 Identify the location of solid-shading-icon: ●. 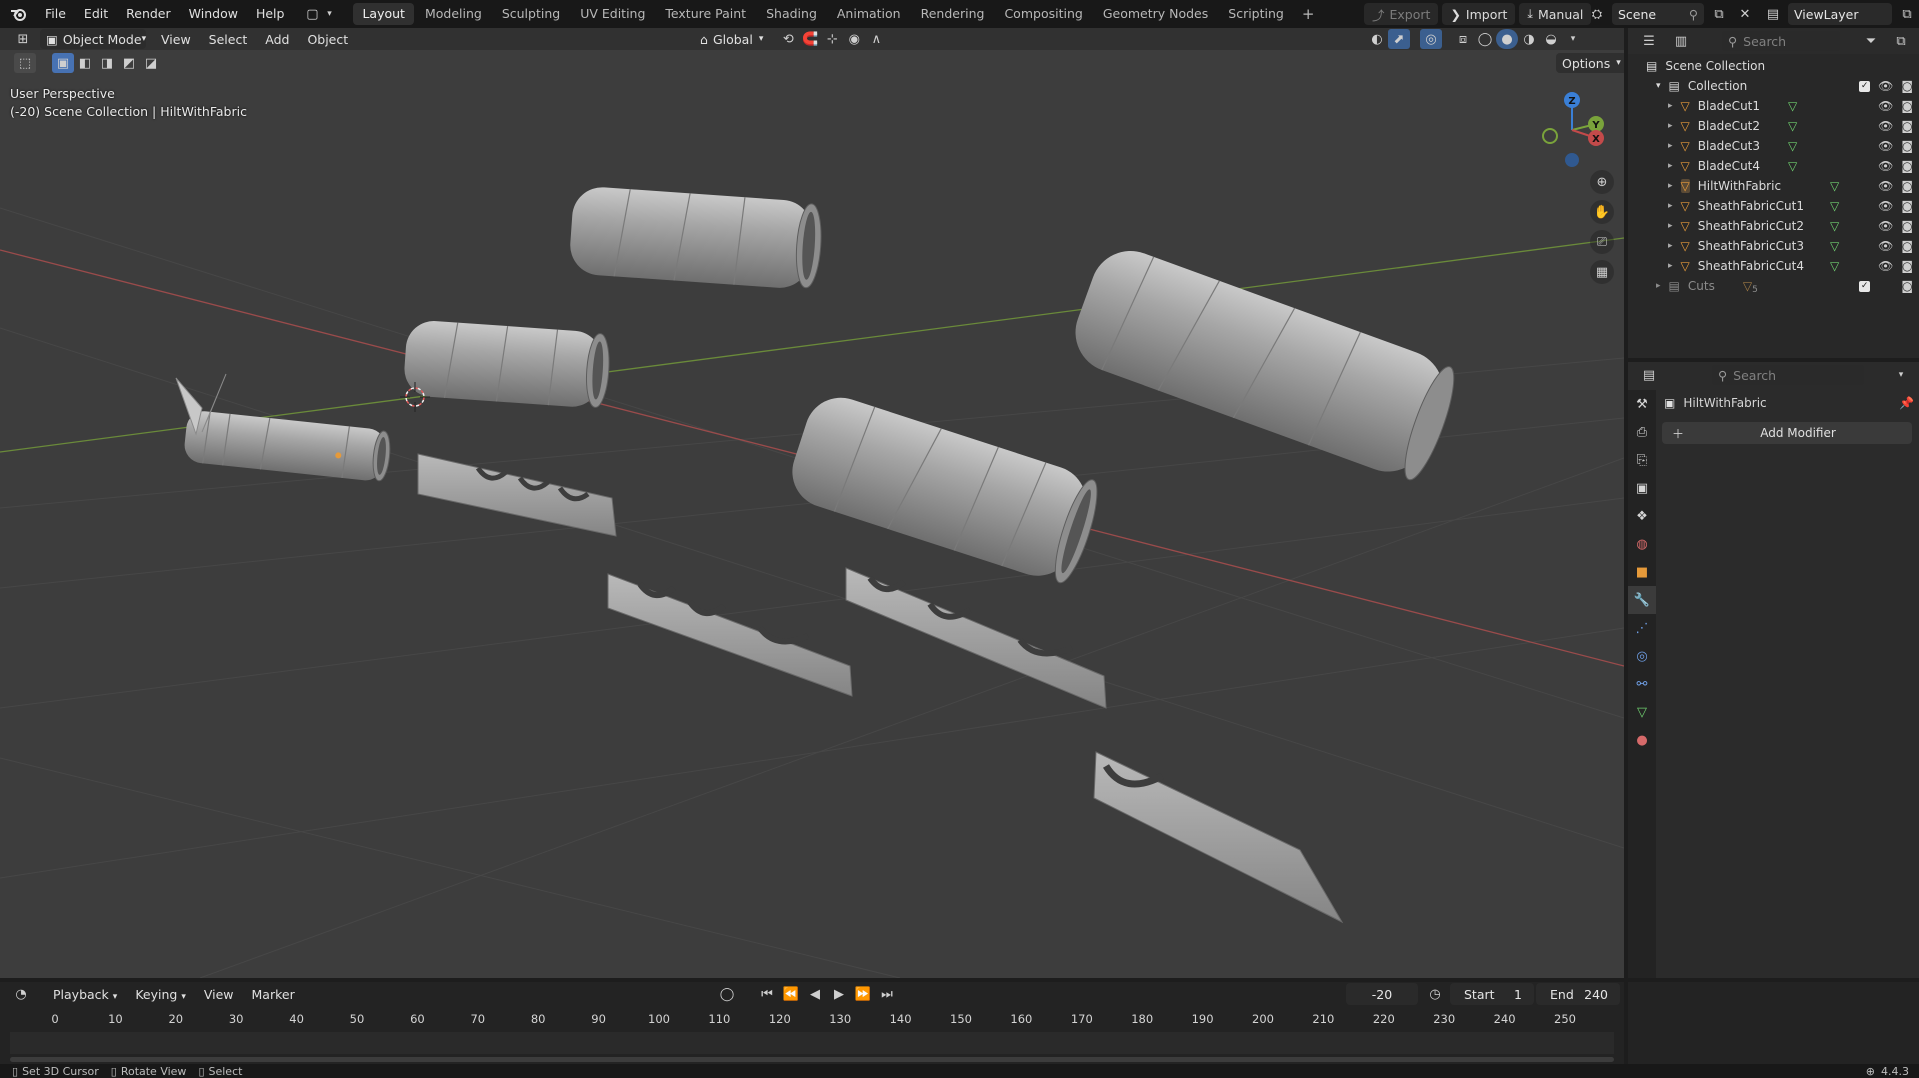
(1507, 39).